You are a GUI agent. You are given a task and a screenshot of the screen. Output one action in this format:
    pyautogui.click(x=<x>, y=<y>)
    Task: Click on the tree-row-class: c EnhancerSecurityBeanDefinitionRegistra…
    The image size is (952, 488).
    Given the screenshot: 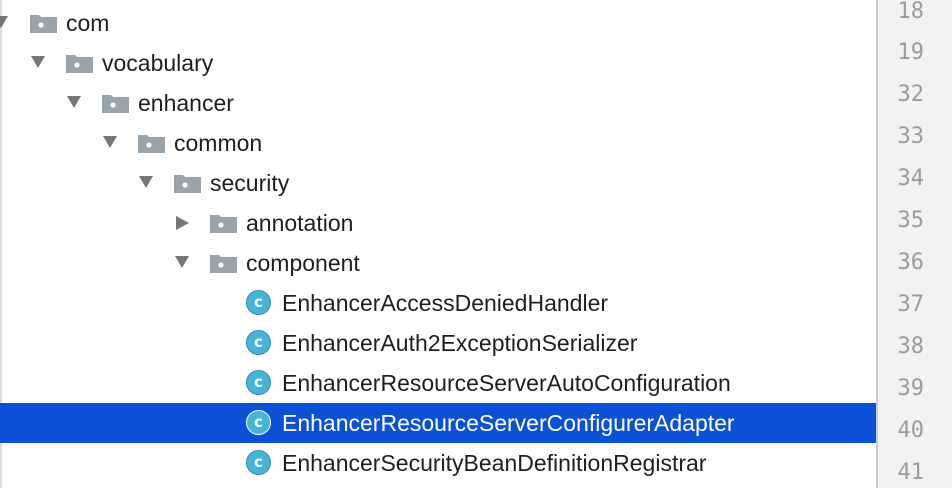 What is the action you would take?
    pyautogui.click(x=438, y=463)
    